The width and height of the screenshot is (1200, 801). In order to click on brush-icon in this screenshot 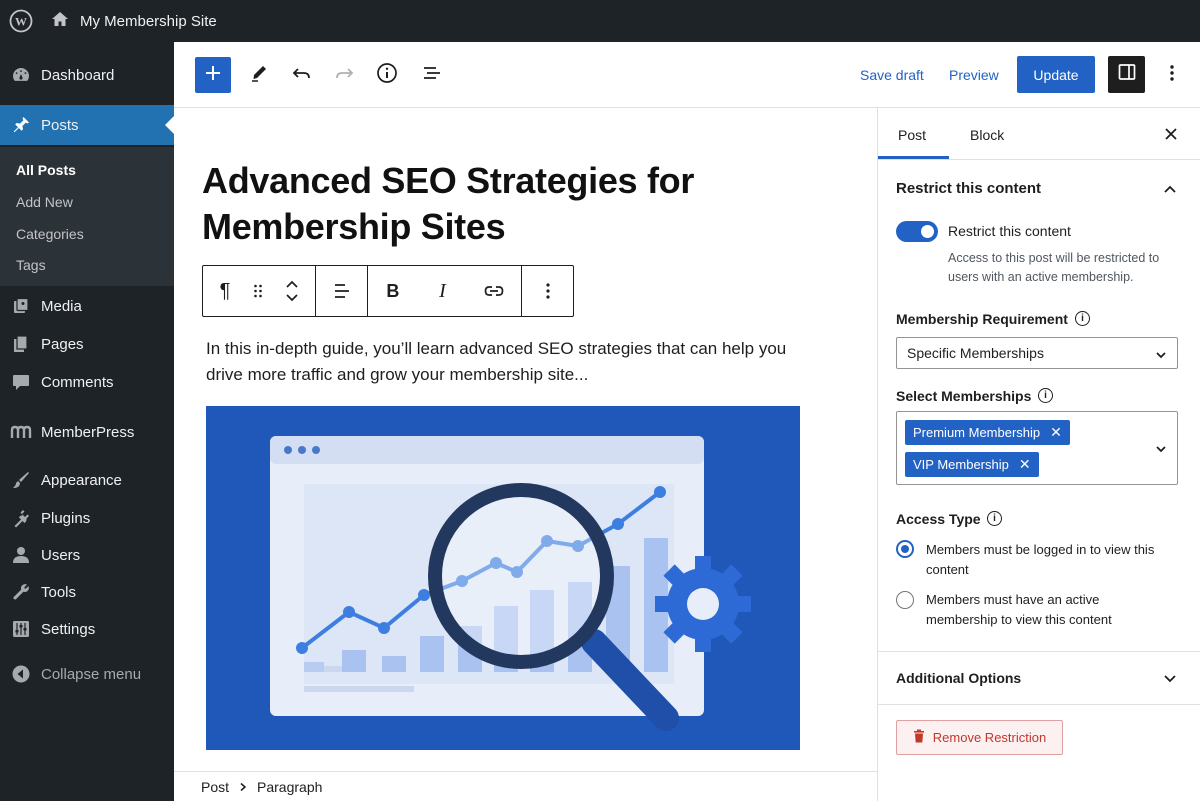, I will do `click(21, 480)`.